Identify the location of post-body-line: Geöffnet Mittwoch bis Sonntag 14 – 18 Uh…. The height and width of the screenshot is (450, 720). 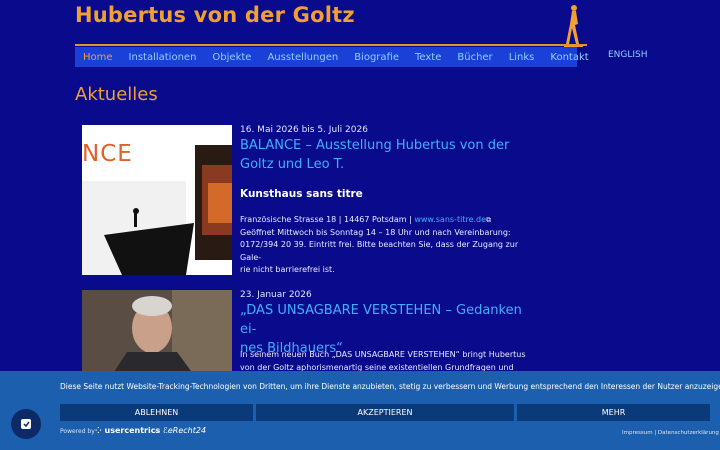
(375, 232).